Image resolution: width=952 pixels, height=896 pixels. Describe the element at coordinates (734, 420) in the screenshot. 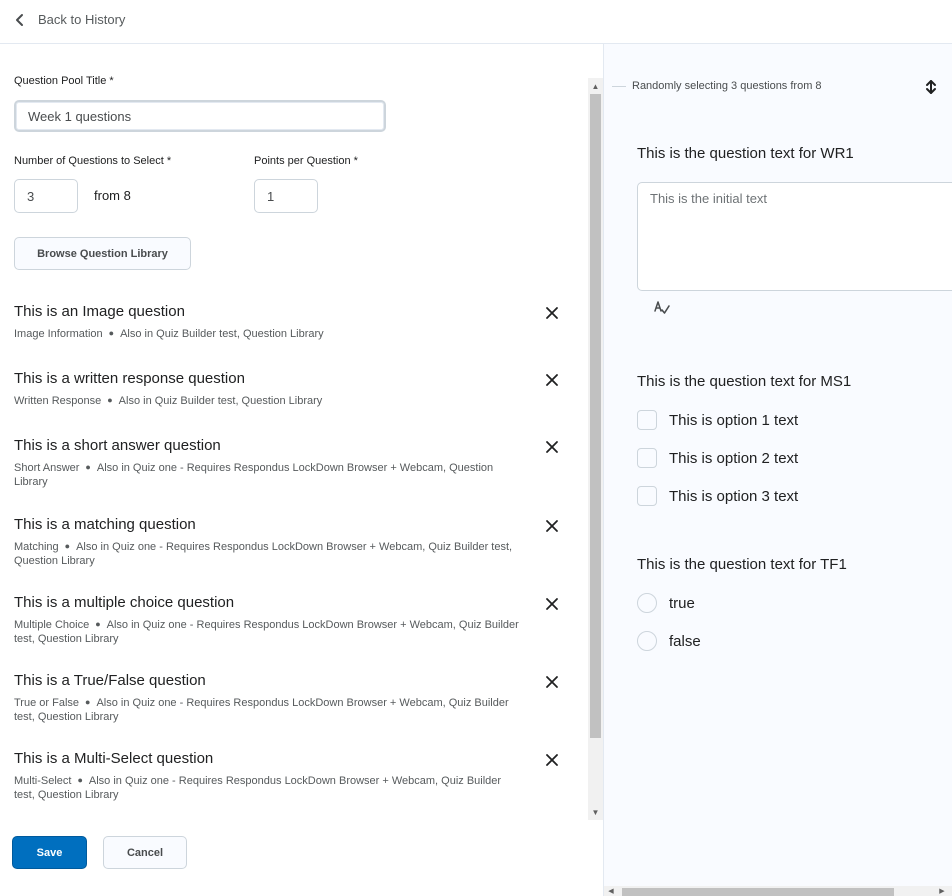

I see `option-label: This is option 1 text` at that location.